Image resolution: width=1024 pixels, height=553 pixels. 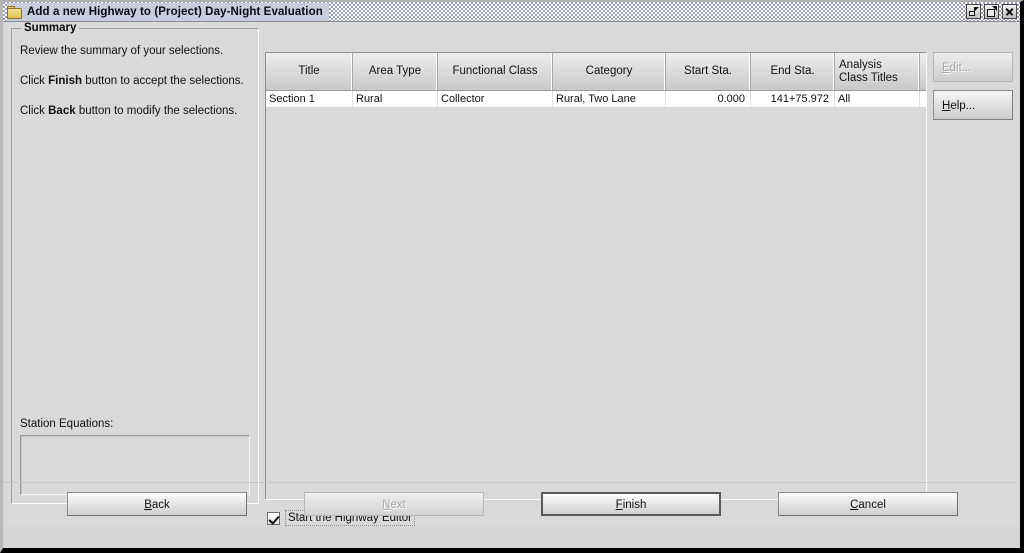 I want to click on summary-panel-title: Summary, so click(x=50, y=28).